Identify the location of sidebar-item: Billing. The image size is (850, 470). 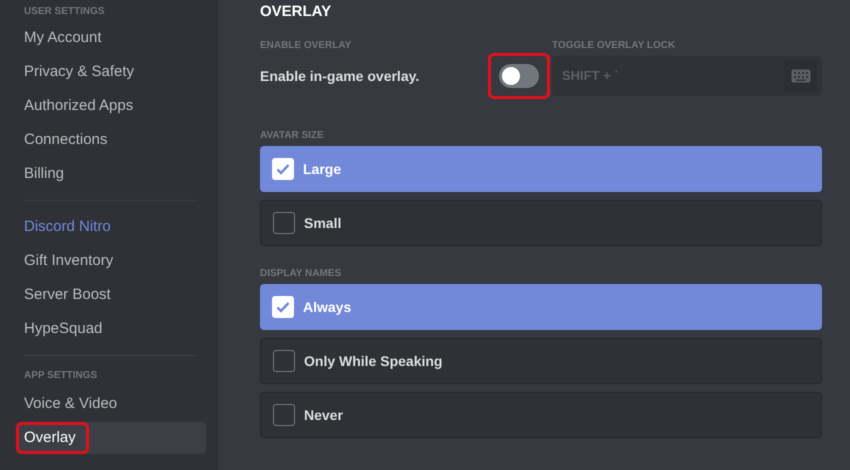
(111, 174).